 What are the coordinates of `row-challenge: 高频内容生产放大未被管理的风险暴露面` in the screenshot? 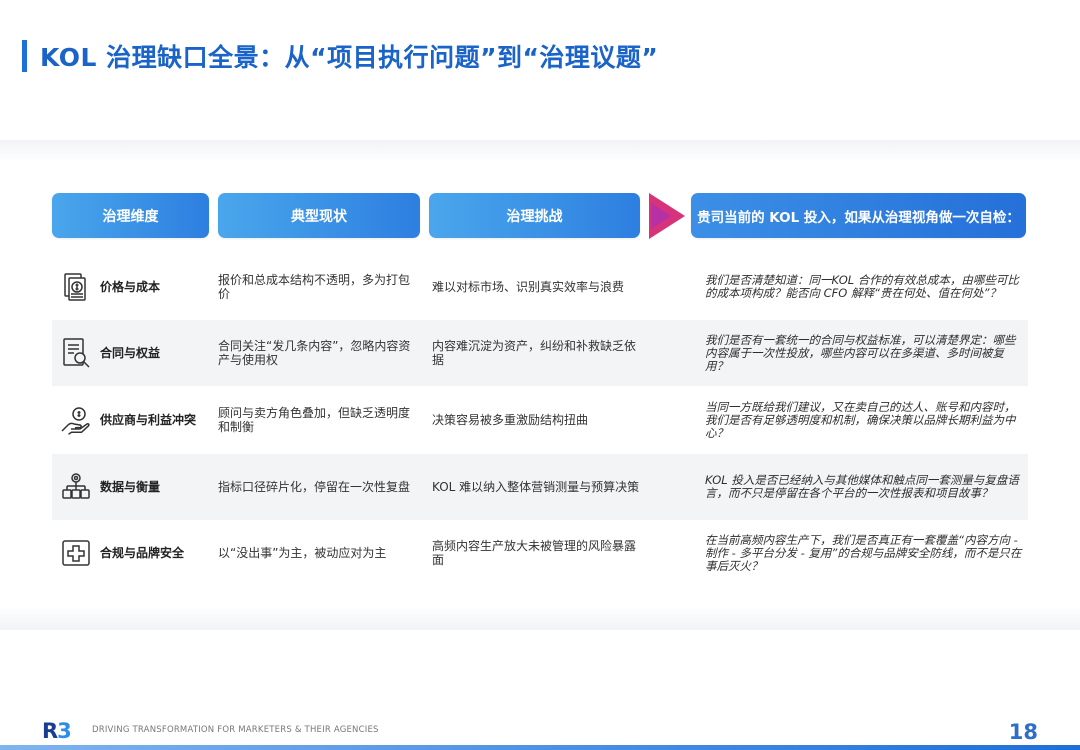 It's located at (534, 553).